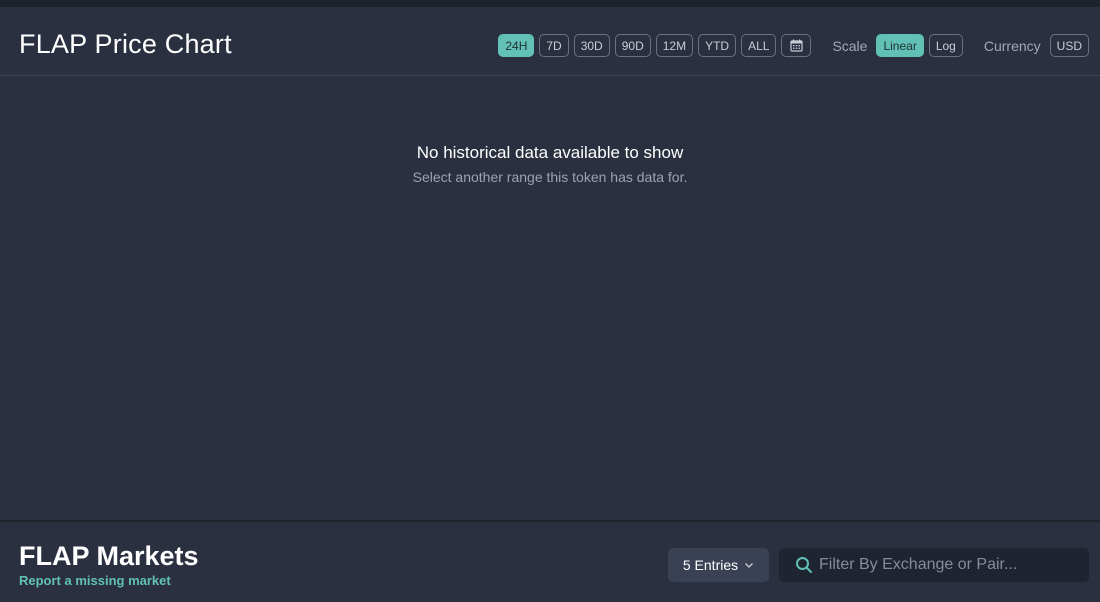 This screenshot has width=1100, height=602. I want to click on top-bar, so click(550, 3).